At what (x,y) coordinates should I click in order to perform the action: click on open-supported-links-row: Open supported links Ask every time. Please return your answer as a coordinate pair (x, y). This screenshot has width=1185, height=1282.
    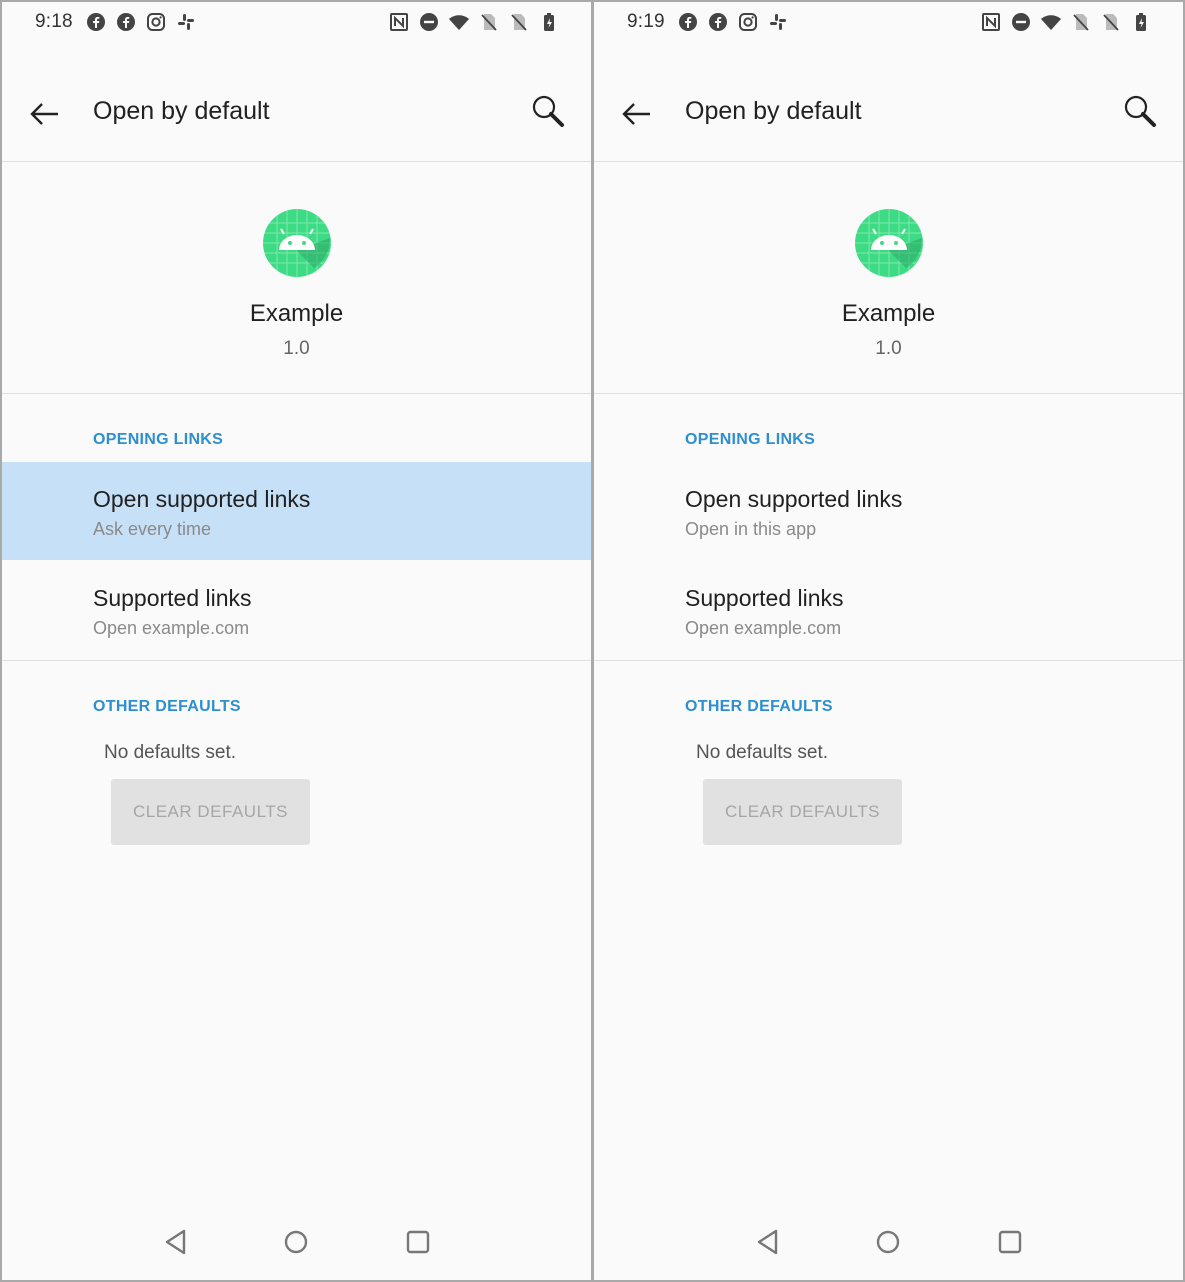
    Looking at the image, I should click on (296, 511).